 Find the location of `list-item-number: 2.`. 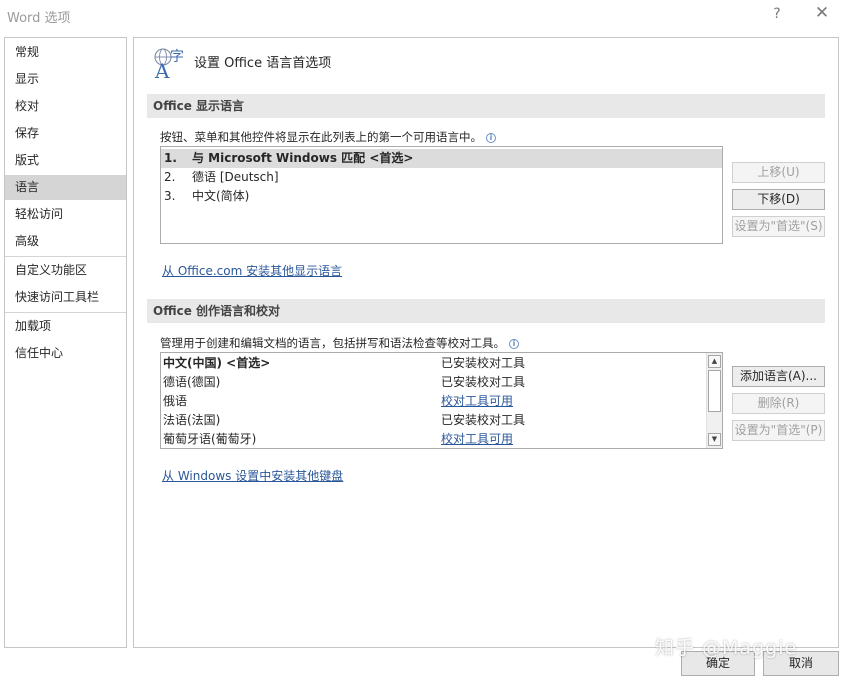

list-item-number: 2. is located at coordinates (170, 177).